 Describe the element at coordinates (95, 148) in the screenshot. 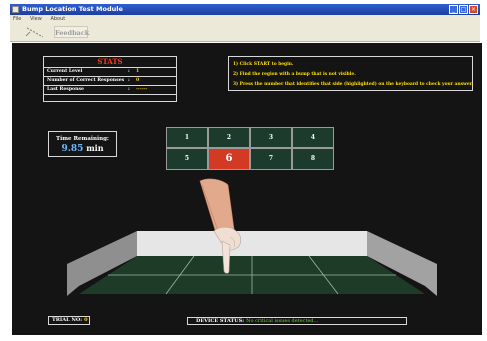

I see `time-unit: min` at that location.